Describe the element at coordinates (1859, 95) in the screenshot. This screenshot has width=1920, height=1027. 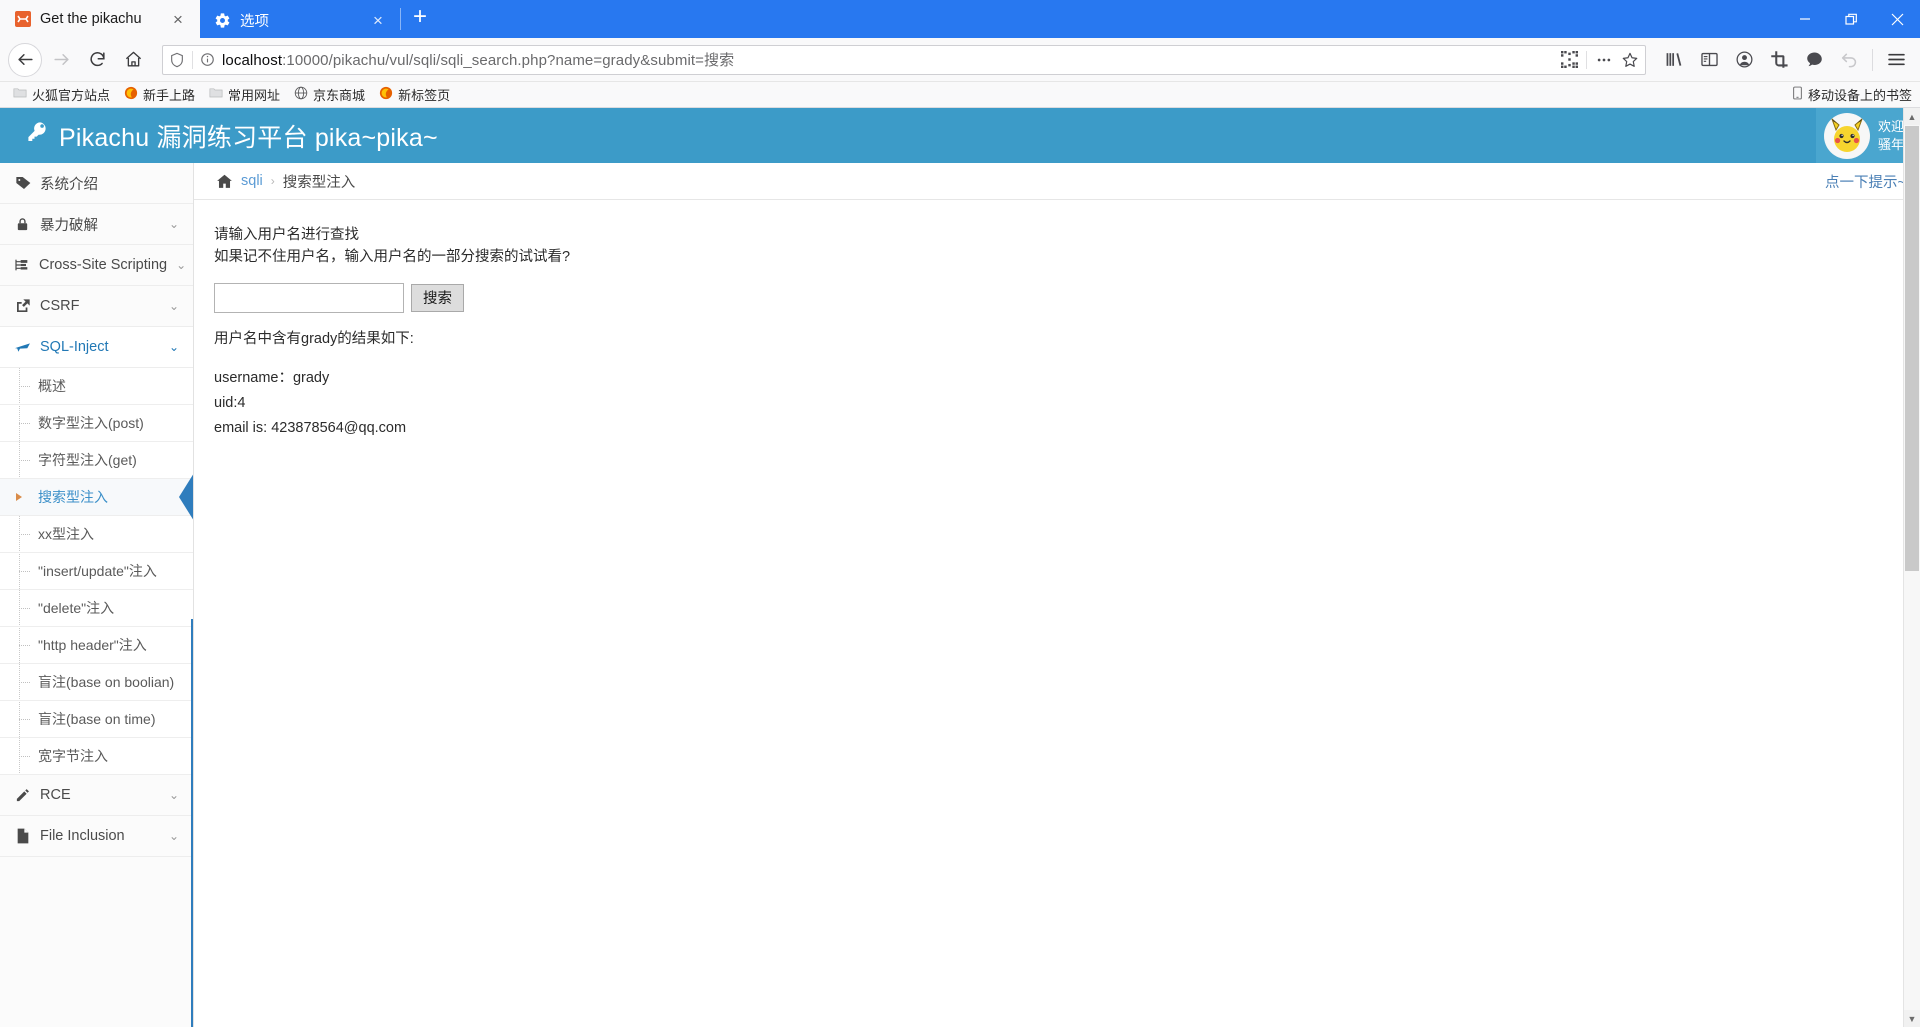
I see `bookmark-label: 移动设备上的书签` at that location.